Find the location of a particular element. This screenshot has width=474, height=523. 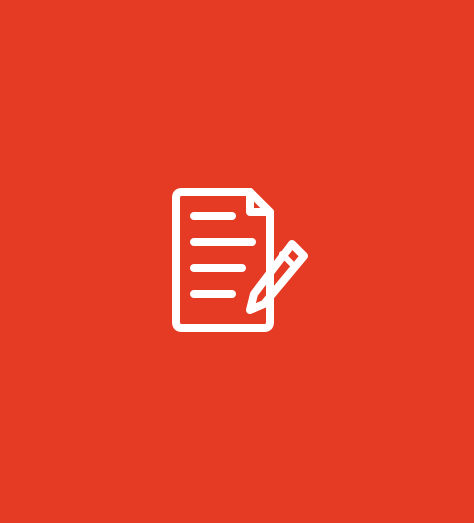

pencil-band is located at coordinates (288, 260).